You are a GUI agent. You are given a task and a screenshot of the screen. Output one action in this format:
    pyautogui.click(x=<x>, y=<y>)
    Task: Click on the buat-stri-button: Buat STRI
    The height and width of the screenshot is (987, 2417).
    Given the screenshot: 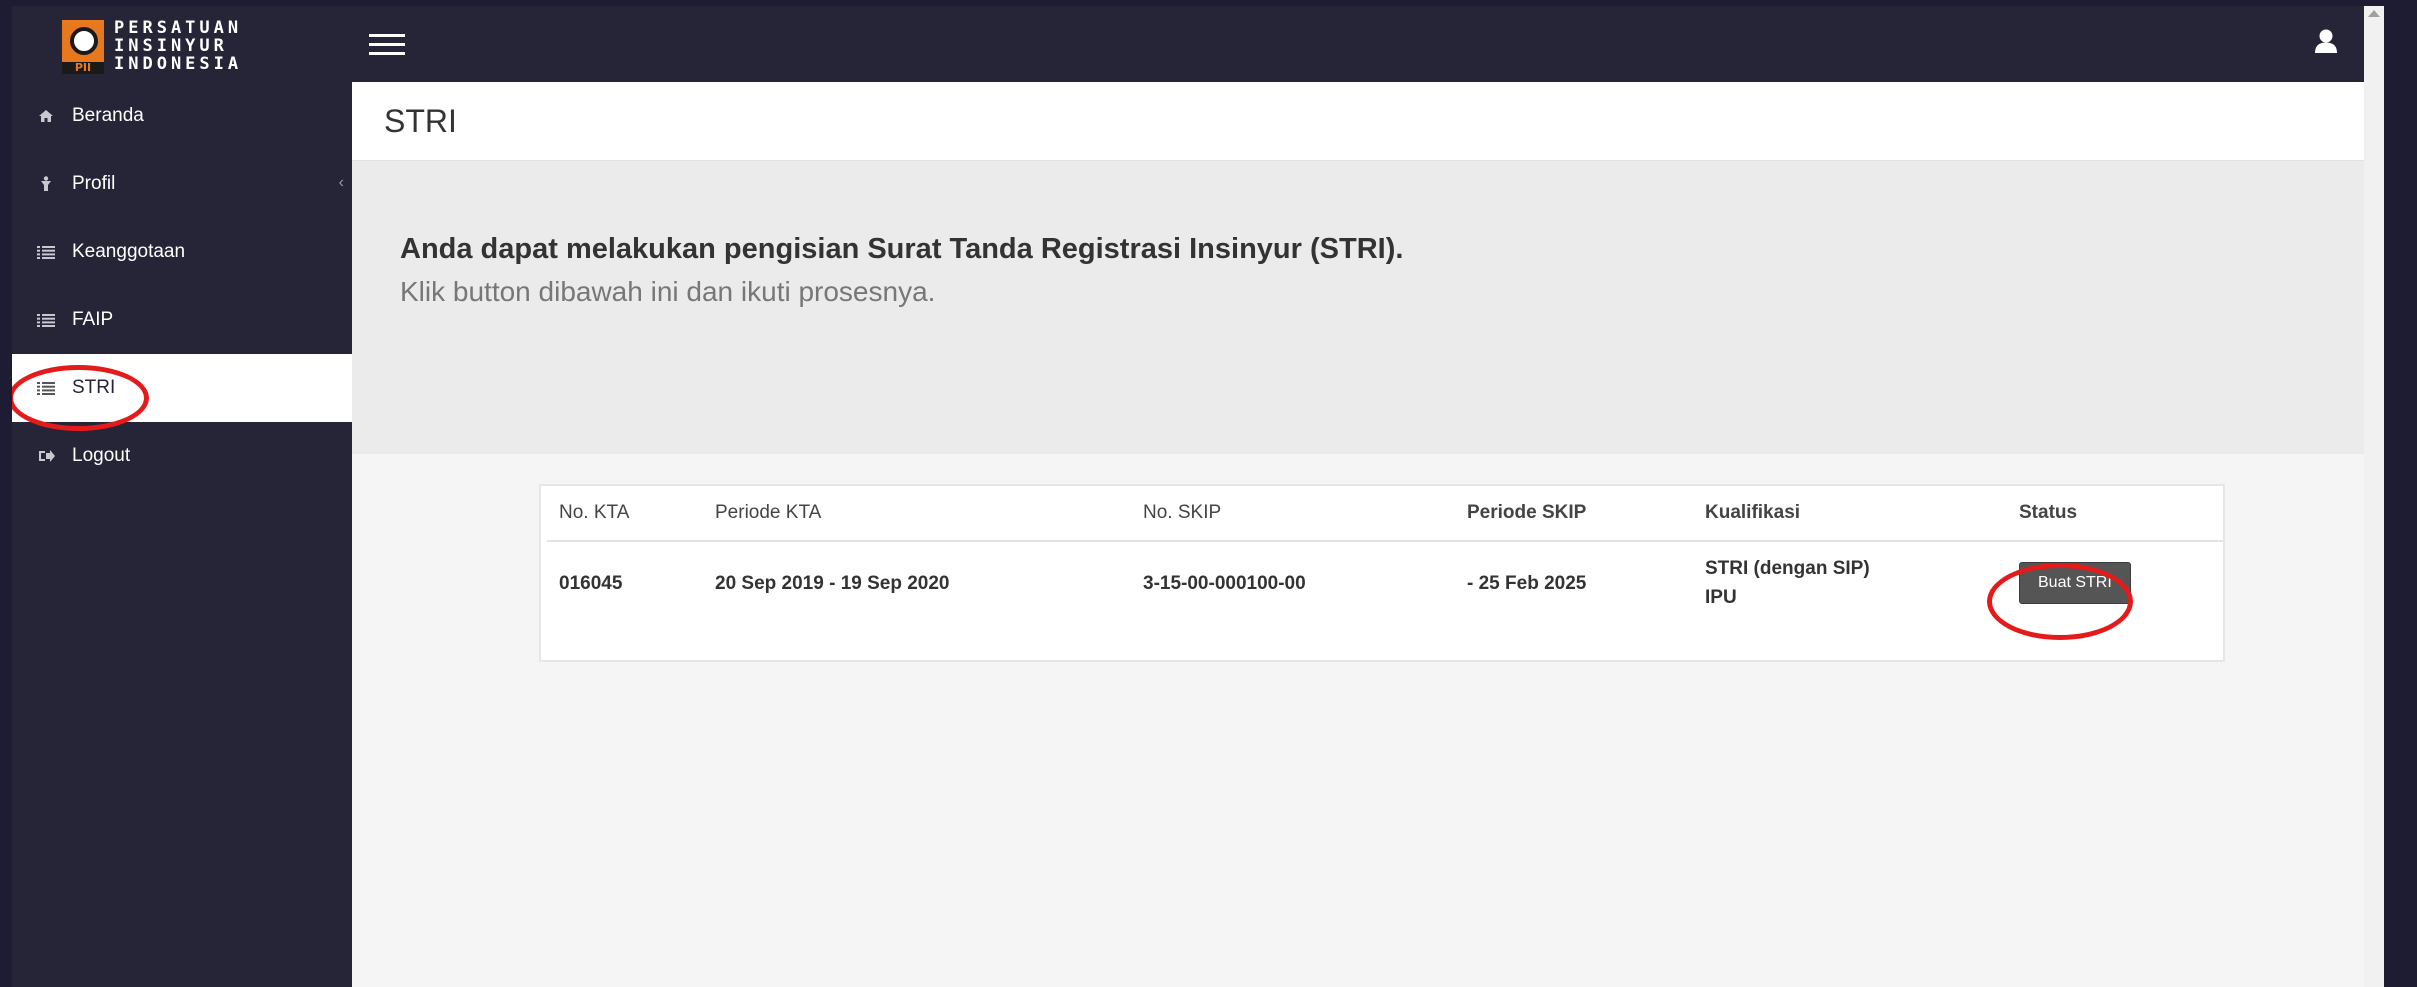 What is the action you would take?
    pyautogui.click(x=2075, y=583)
    